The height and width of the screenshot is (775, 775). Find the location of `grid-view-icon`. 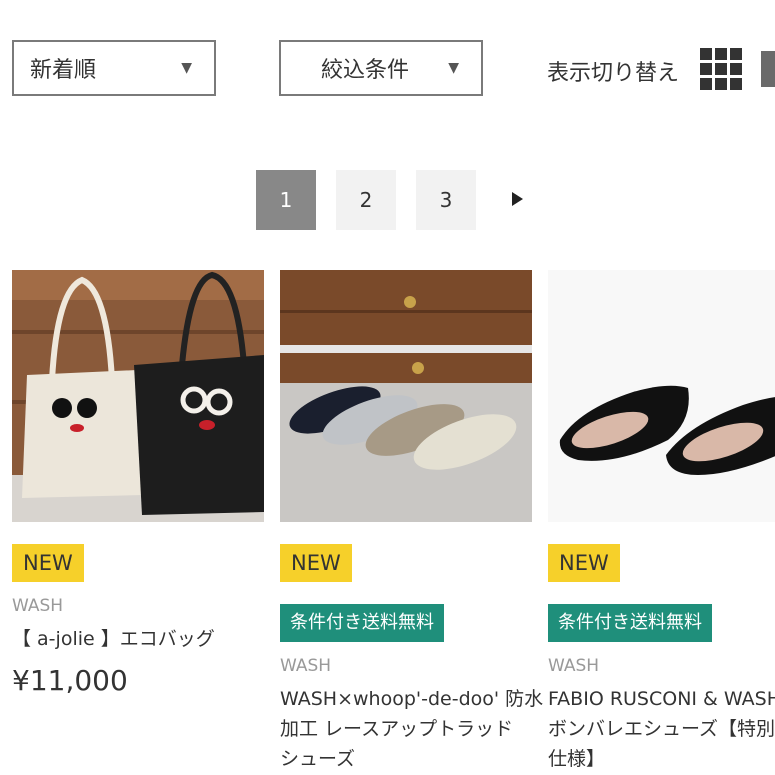

grid-view-icon is located at coordinates (721, 69).